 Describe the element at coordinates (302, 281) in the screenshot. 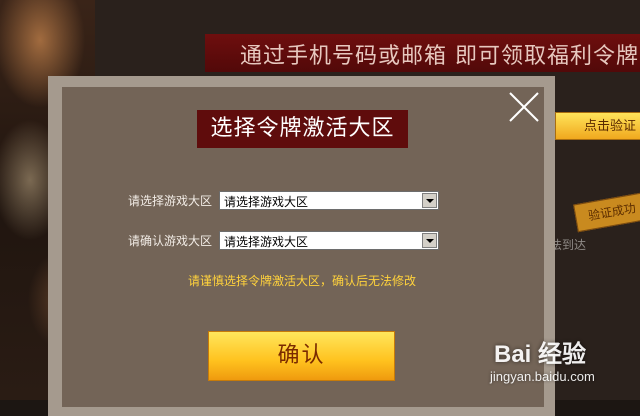

I see `warning-text: 请谨慎选择令牌激活大区，确认后无法修改` at that location.